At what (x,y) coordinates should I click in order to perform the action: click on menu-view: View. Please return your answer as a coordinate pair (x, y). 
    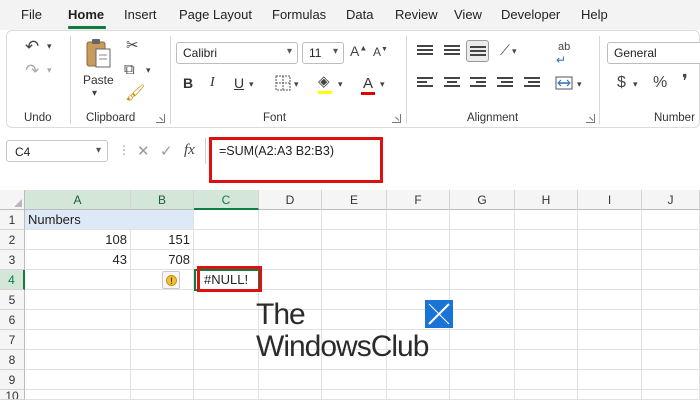
    Looking at the image, I should click on (468, 14).